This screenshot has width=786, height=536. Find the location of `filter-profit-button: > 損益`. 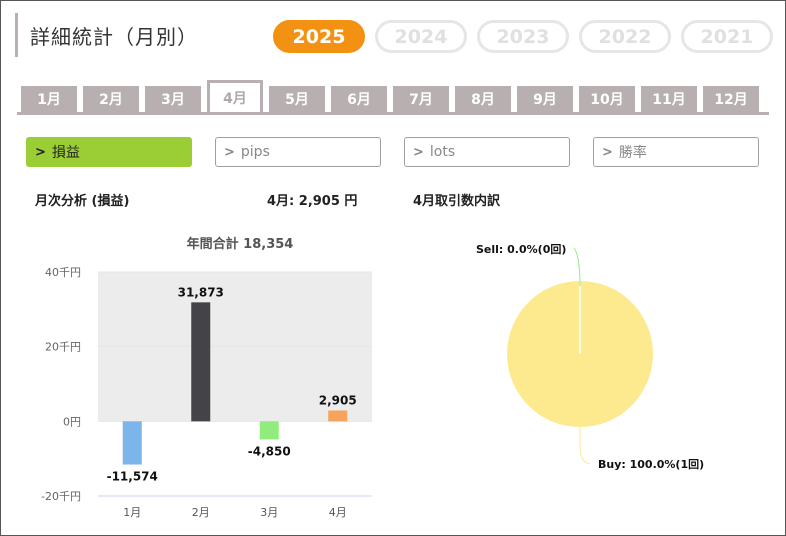

filter-profit-button: > 損益 is located at coordinates (109, 152).